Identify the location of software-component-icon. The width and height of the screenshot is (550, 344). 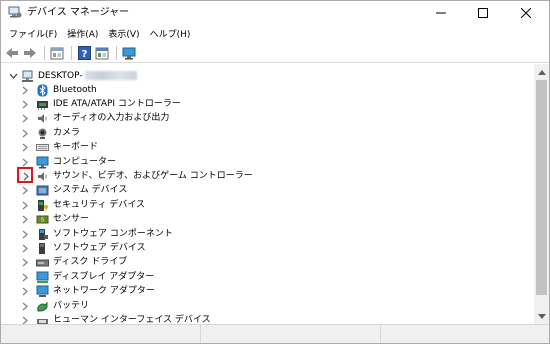
(42, 234).